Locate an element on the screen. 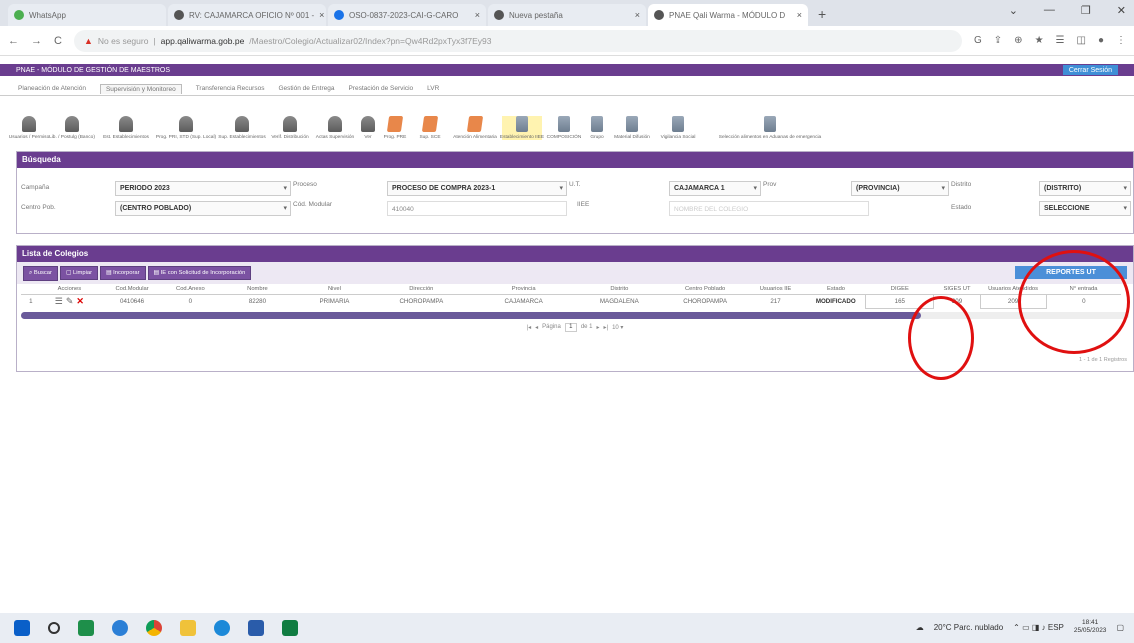  module-icon-button: Usuarios / Permiso is located at coordinates (29, 128).